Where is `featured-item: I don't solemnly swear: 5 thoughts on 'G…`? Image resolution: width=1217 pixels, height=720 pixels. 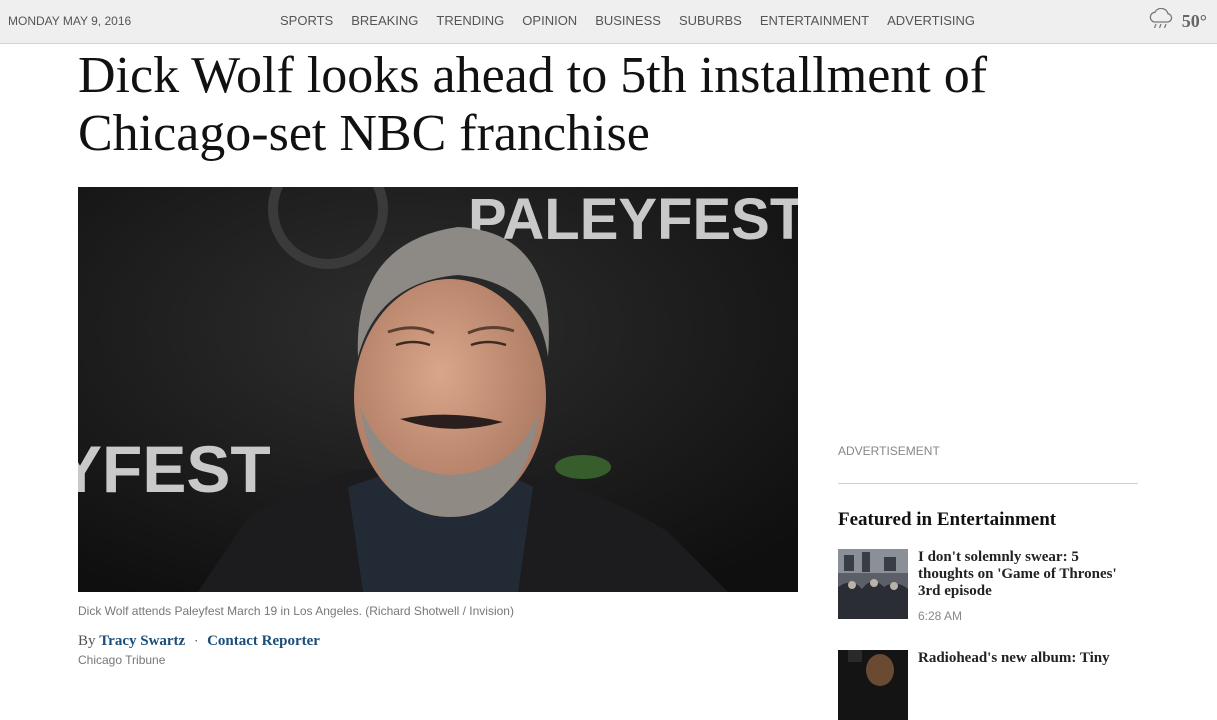 featured-item: I don't solemnly swear: 5 thoughts on 'G… is located at coordinates (988, 586).